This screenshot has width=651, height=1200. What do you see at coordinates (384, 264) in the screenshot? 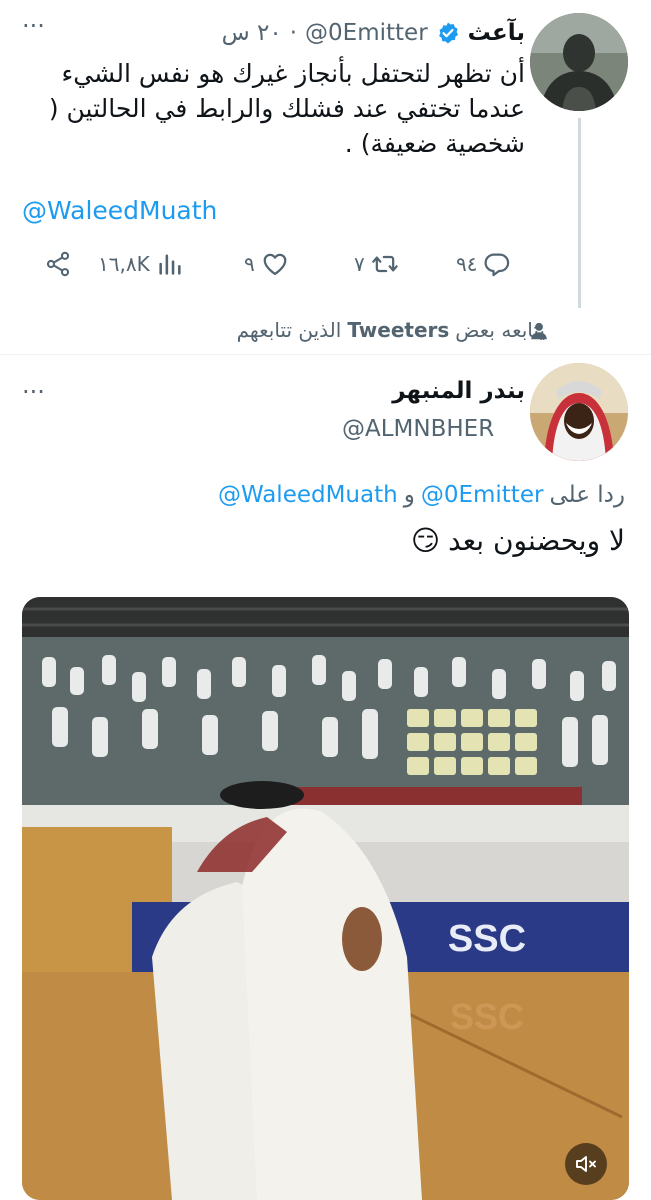
I see `retweet-icon` at bounding box center [384, 264].